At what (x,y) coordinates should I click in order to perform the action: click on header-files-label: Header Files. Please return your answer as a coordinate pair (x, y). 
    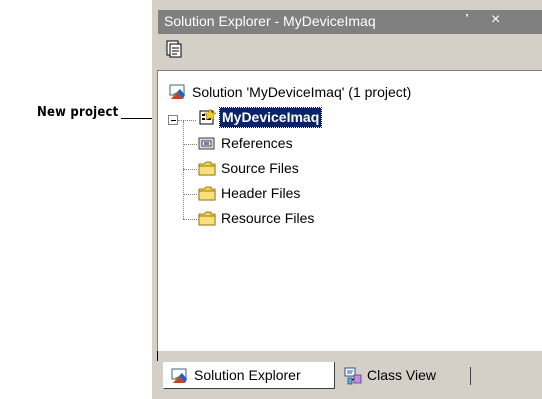
    Looking at the image, I should click on (261, 193).